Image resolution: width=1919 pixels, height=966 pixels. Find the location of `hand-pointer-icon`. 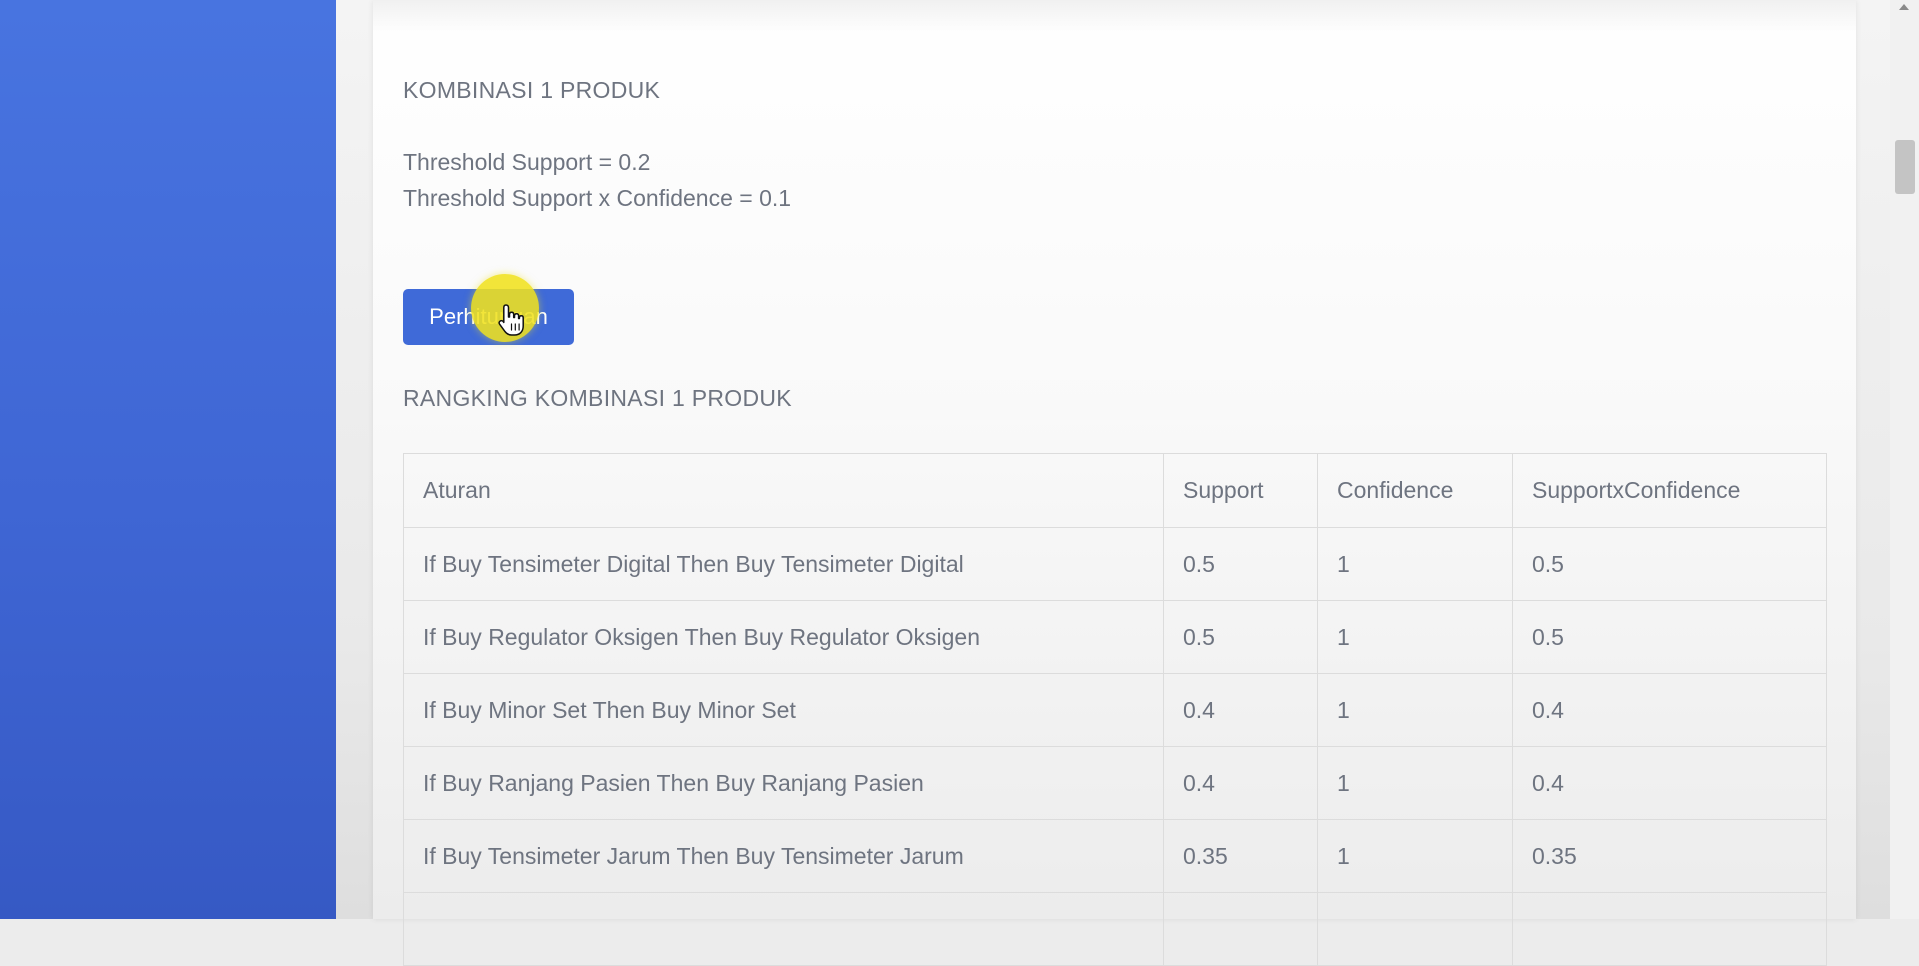

hand-pointer-icon is located at coordinates (511, 320).